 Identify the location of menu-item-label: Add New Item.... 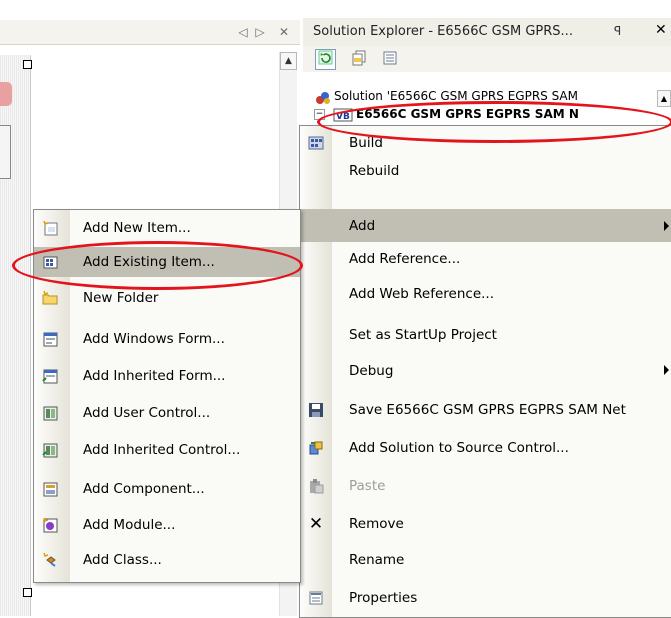
(137, 228).